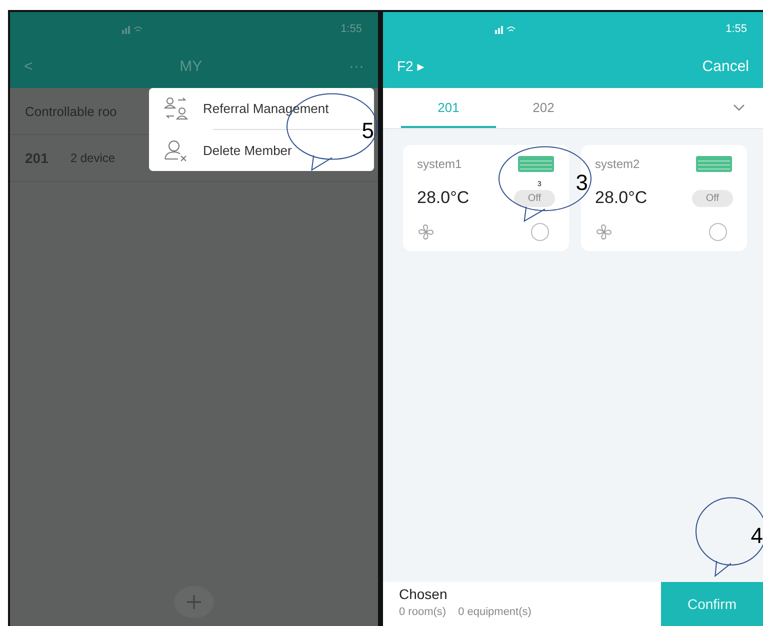 The image size is (763, 626). What do you see at coordinates (725, 66) in the screenshot?
I see `cancel-button: Cancel` at bounding box center [725, 66].